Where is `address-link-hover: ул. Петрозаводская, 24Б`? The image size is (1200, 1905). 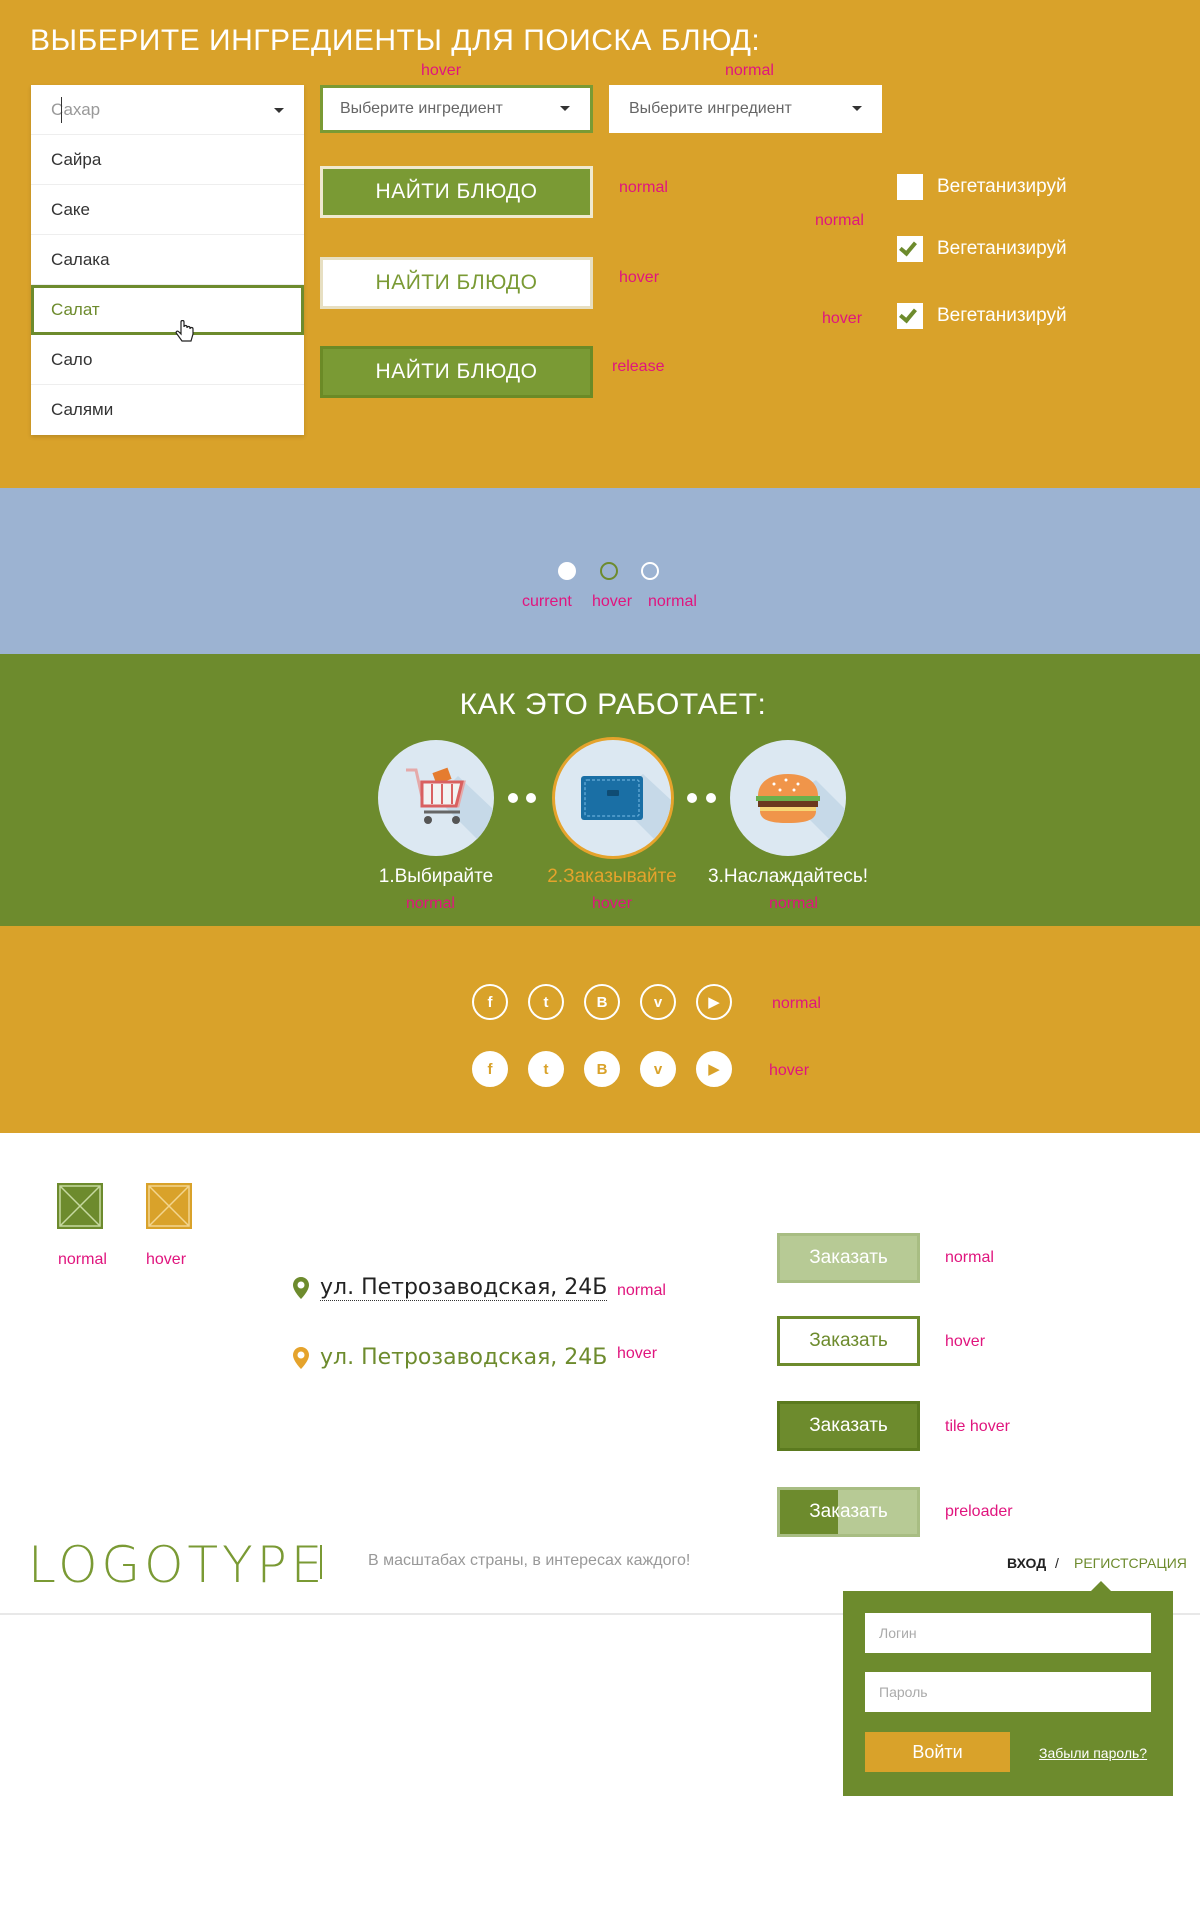 address-link-hover: ул. Петрозаводская, 24Б is located at coordinates (449, 1357).